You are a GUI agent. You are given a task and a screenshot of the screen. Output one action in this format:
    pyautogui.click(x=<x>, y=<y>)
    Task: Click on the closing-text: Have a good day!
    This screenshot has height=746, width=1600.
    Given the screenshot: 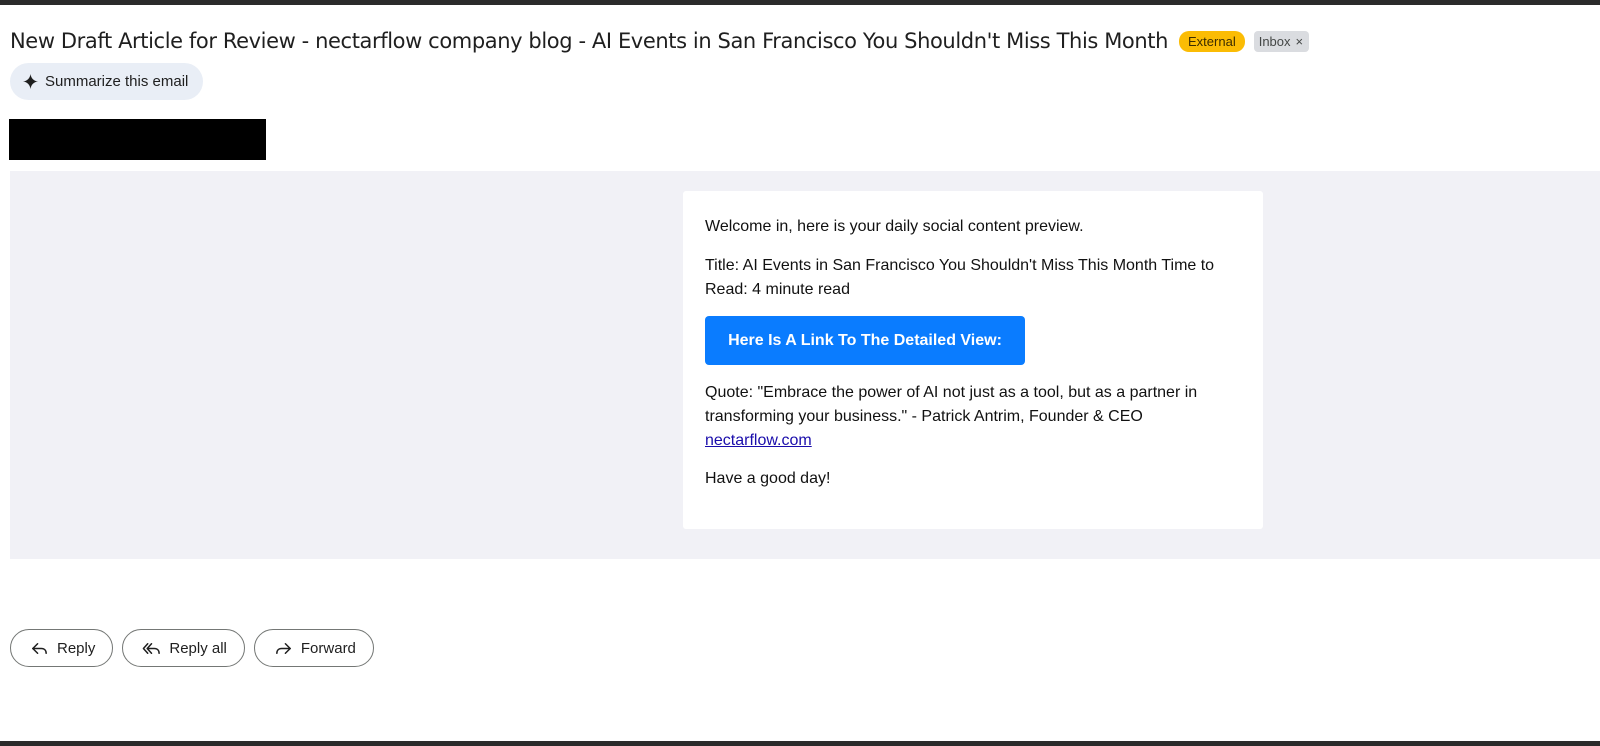 What is the action you would take?
    pyautogui.click(x=768, y=478)
    